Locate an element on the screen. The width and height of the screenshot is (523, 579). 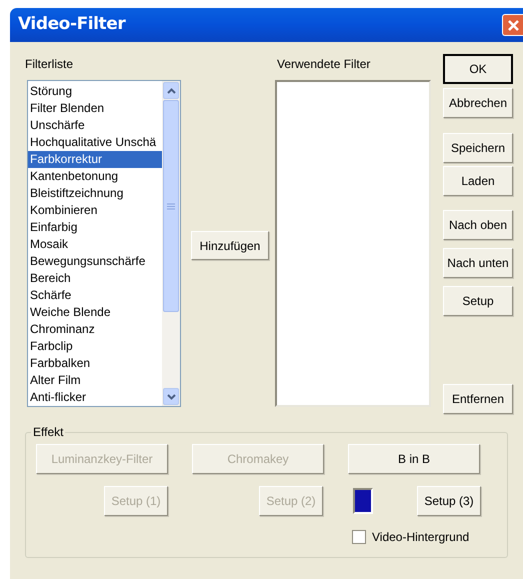
list-item: Bereich is located at coordinates (95, 278).